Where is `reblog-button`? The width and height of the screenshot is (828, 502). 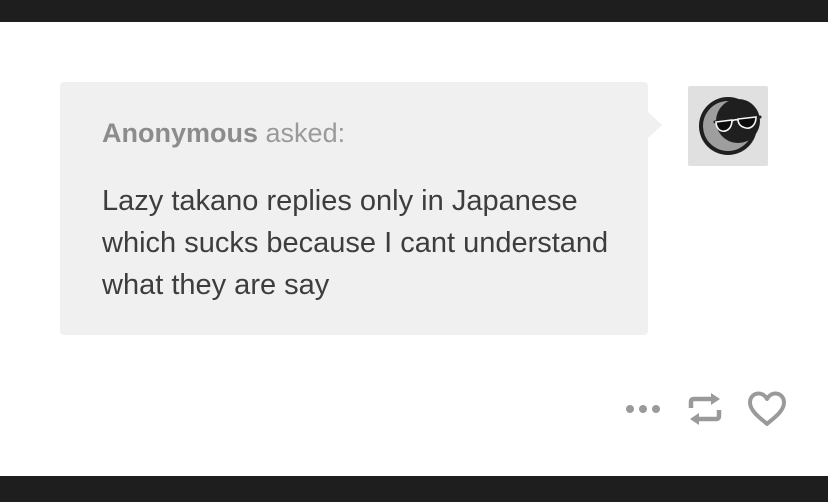 reblog-button is located at coordinates (705, 409).